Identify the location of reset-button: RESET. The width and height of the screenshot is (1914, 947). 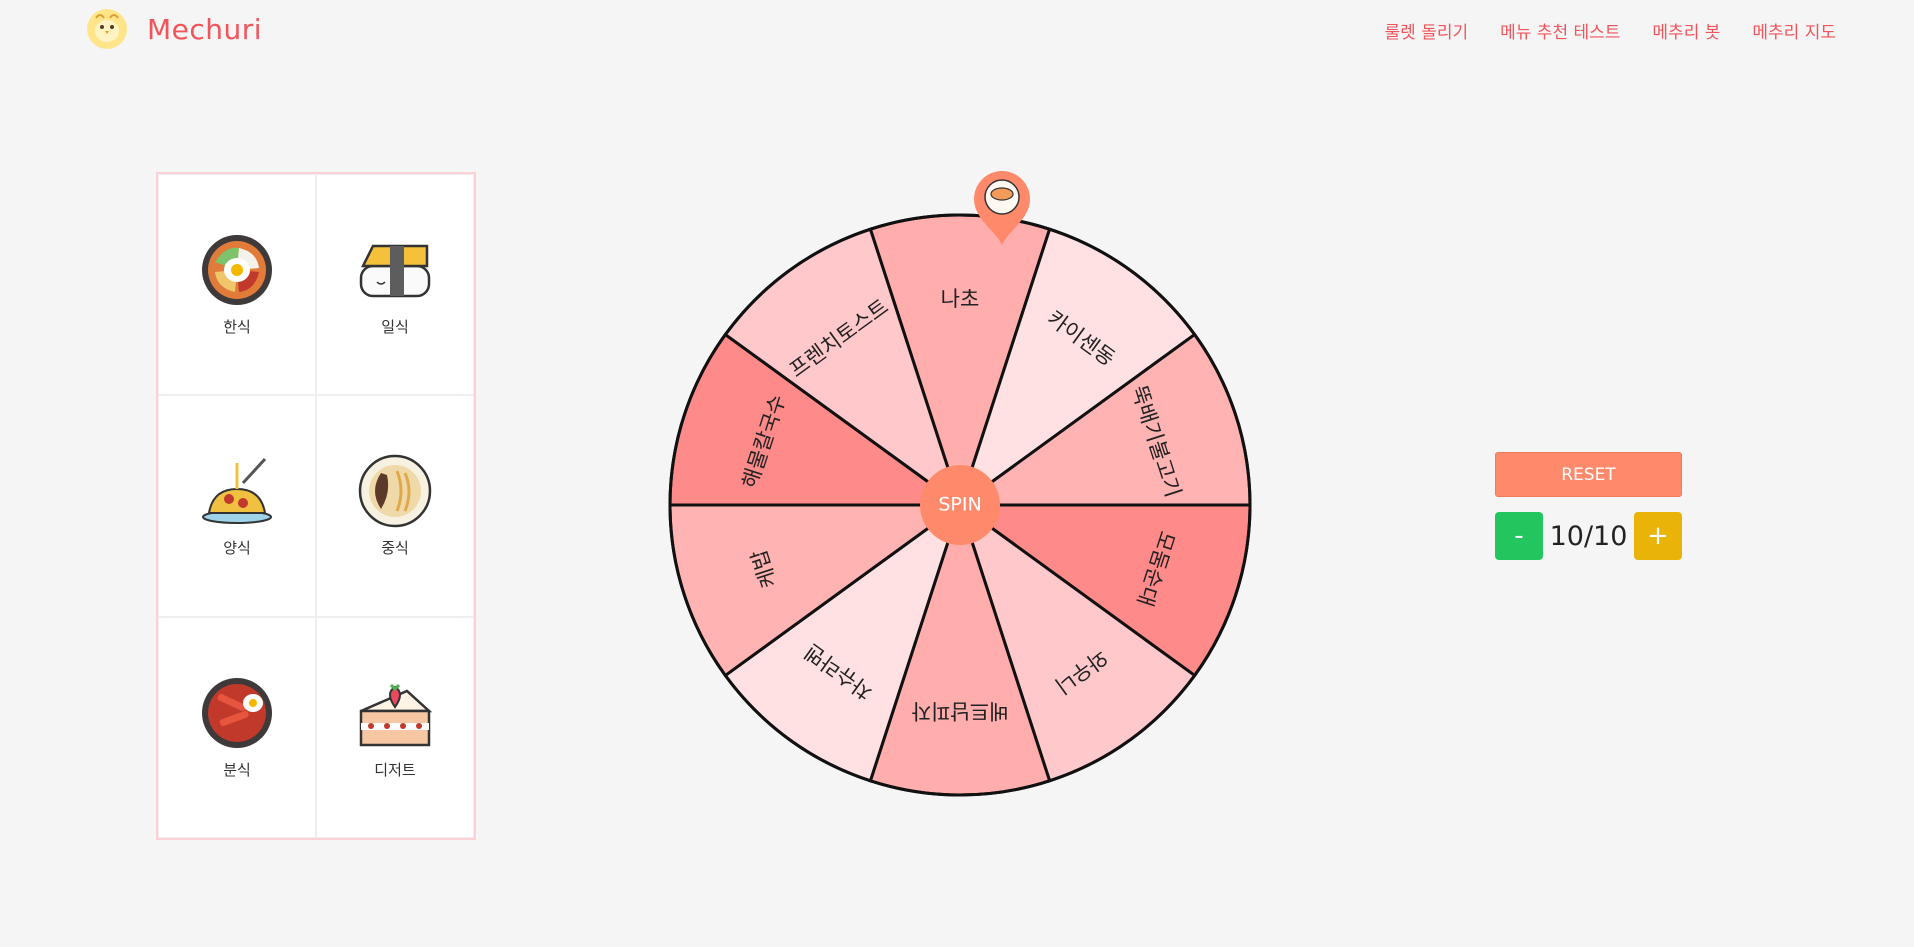
(1588, 474).